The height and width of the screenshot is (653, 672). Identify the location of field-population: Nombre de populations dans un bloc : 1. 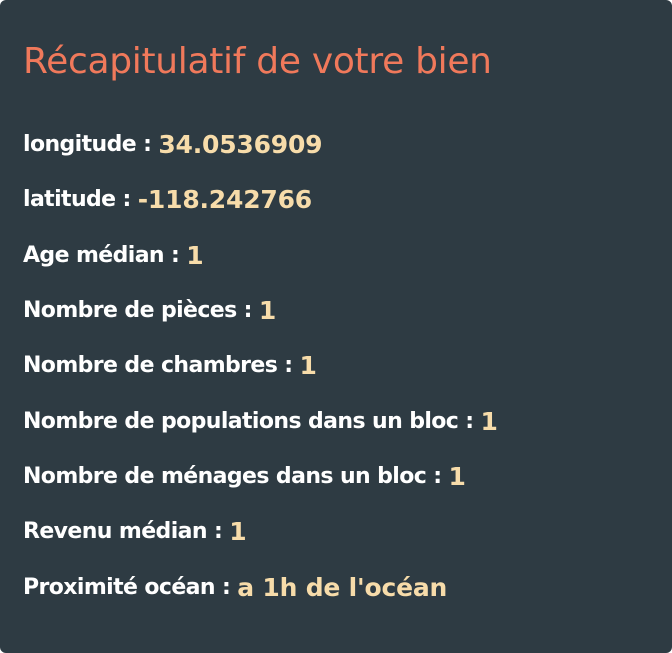
(260, 420).